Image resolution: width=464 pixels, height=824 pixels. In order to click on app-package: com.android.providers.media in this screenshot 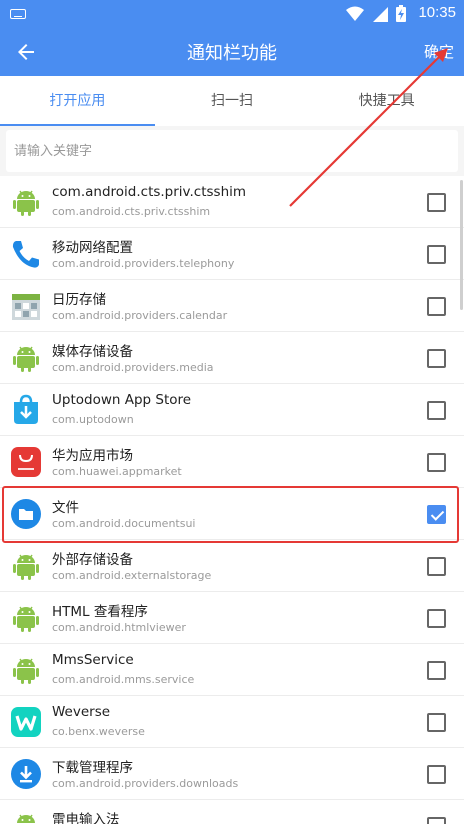, I will do `click(133, 367)`.